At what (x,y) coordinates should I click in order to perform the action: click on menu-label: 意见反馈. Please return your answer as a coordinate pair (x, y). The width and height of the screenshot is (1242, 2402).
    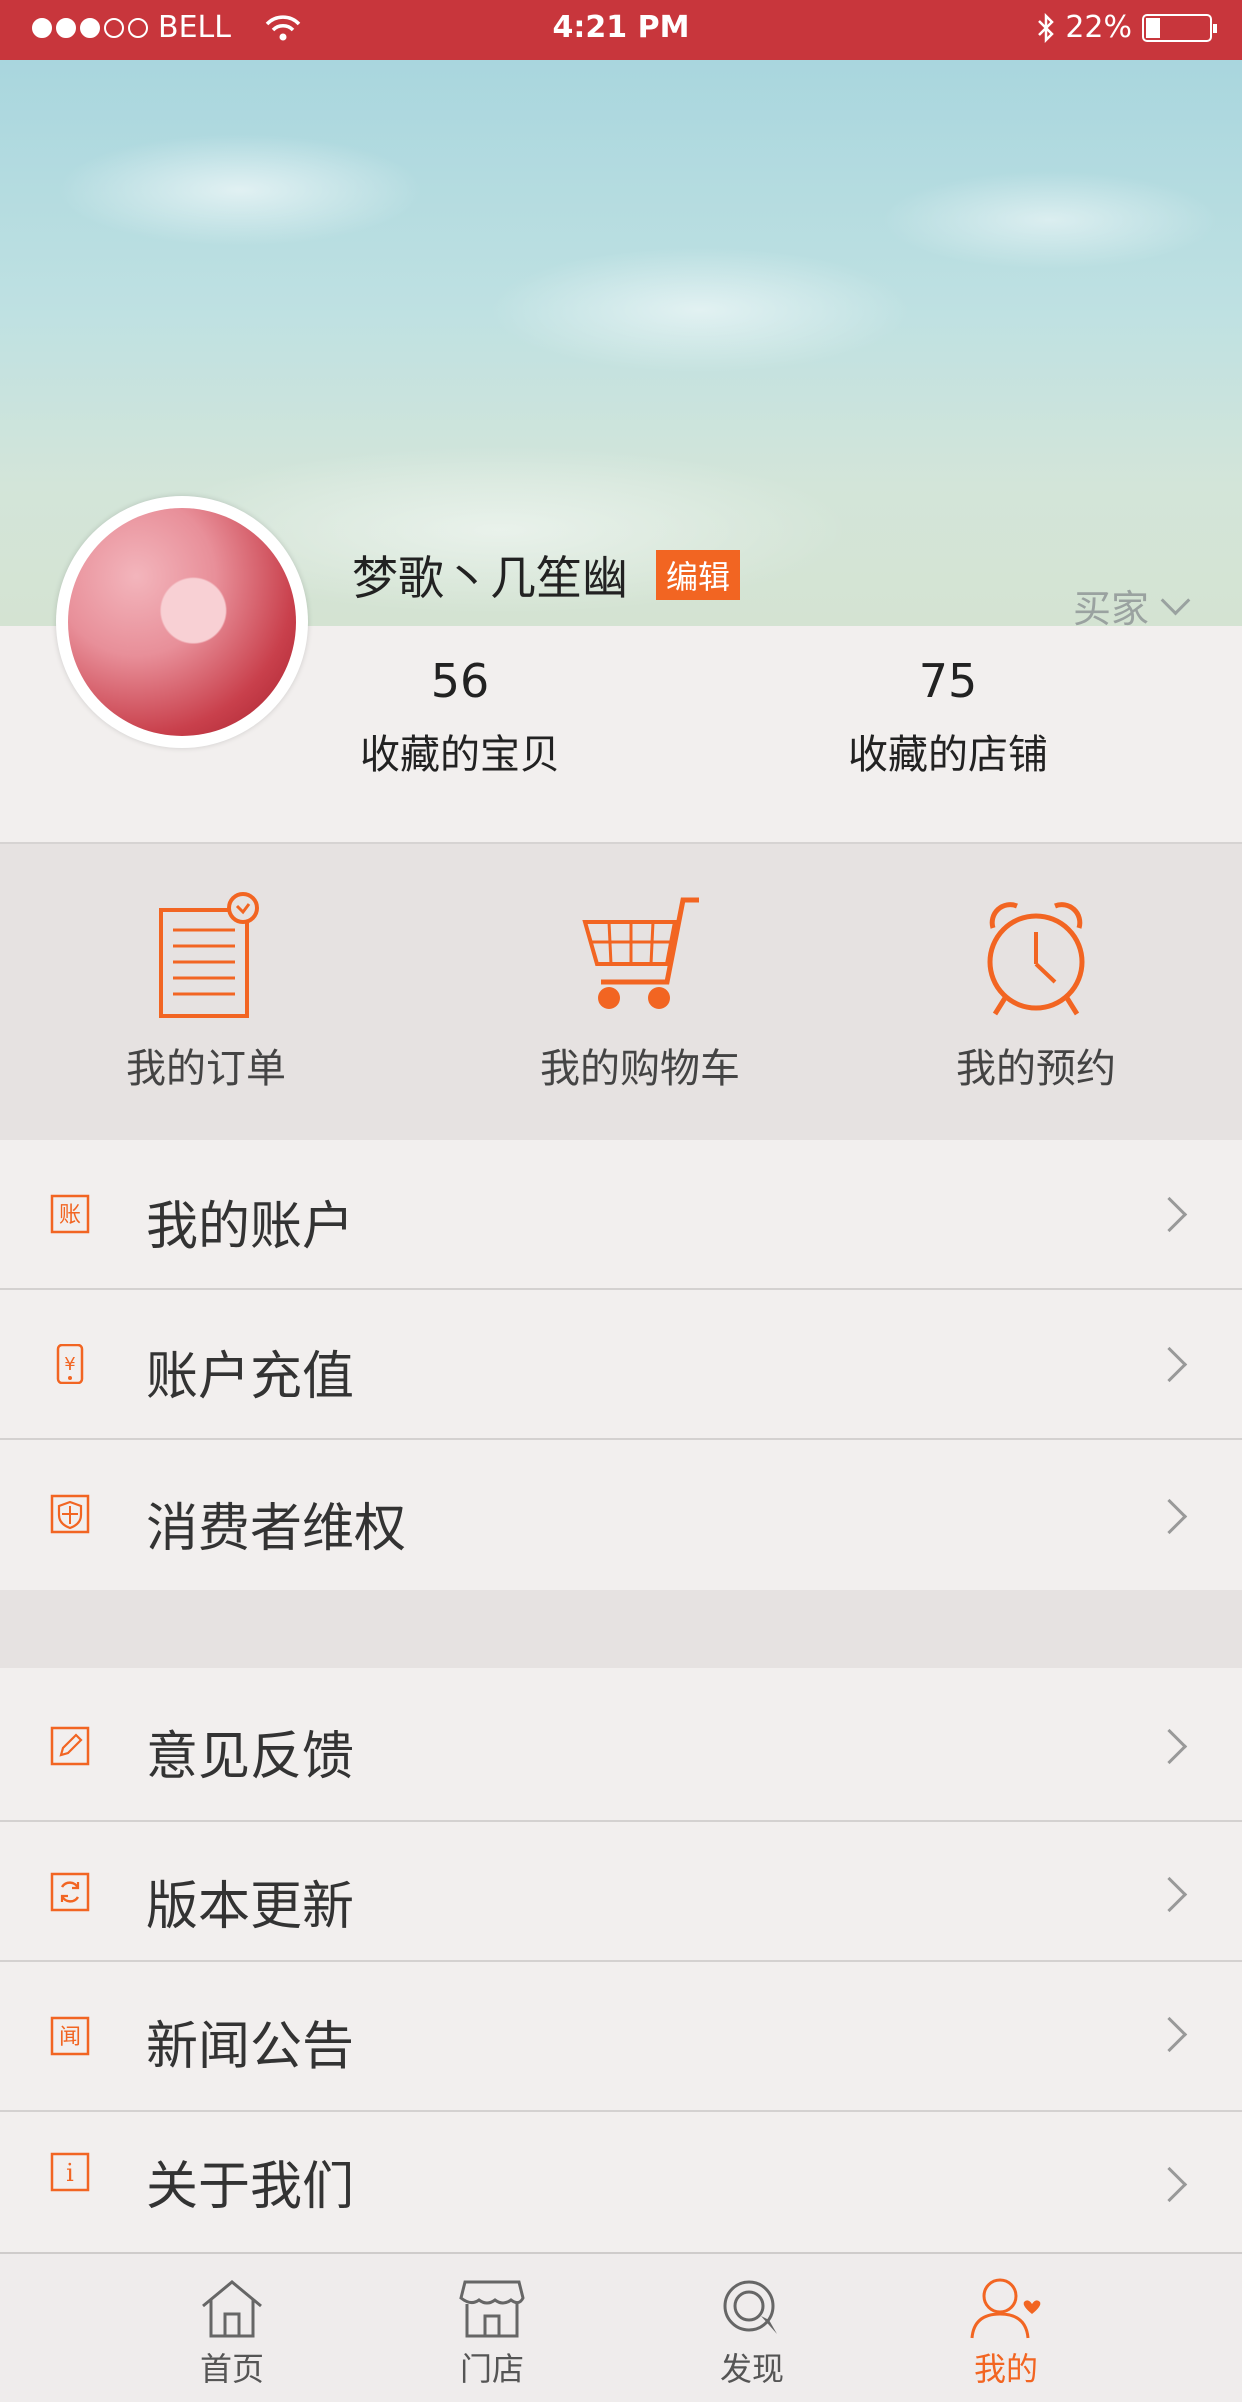
    Looking at the image, I should click on (250, 1757).